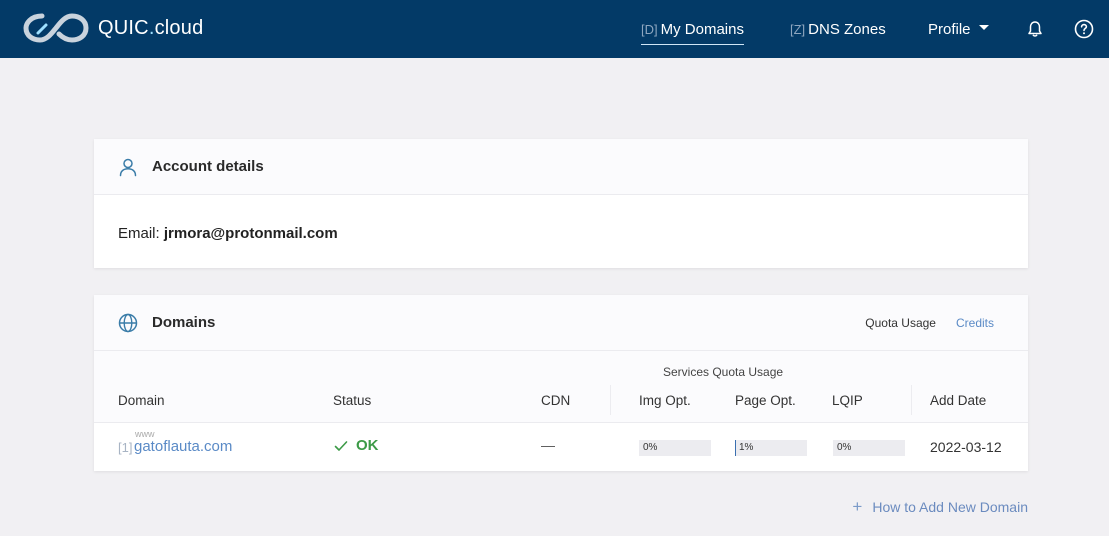  What do you see at coordinates (341, 445) in the screenshot?
I see `check-icon` at bounding box center [341, 445].